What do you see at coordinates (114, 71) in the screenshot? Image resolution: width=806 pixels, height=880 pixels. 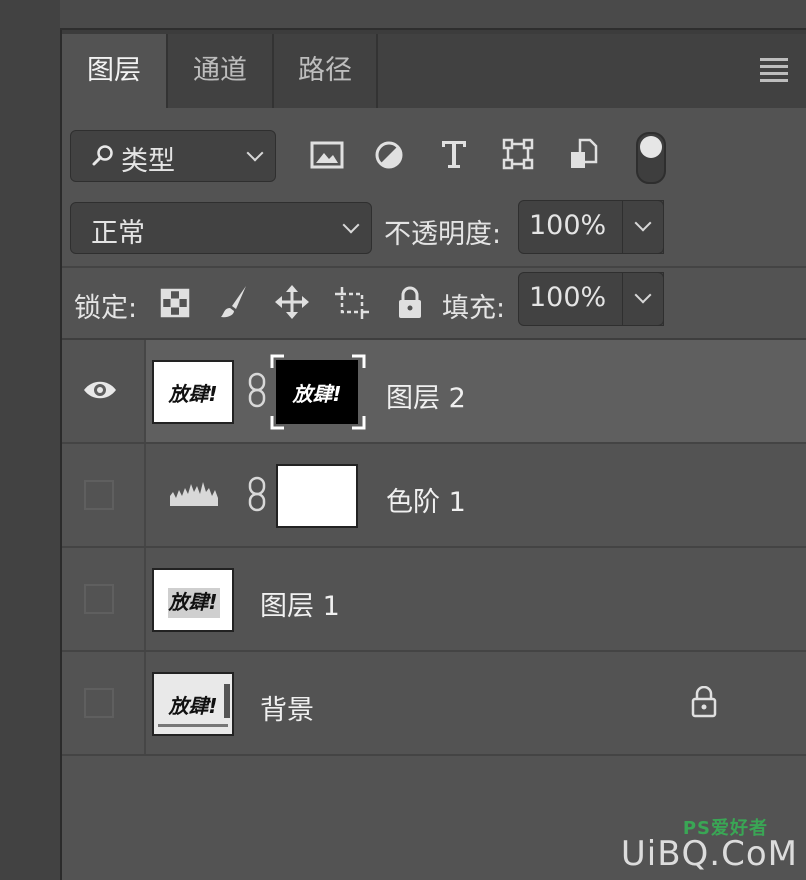 I see `tab-layers: 图层` at bounding box center [114, 71].